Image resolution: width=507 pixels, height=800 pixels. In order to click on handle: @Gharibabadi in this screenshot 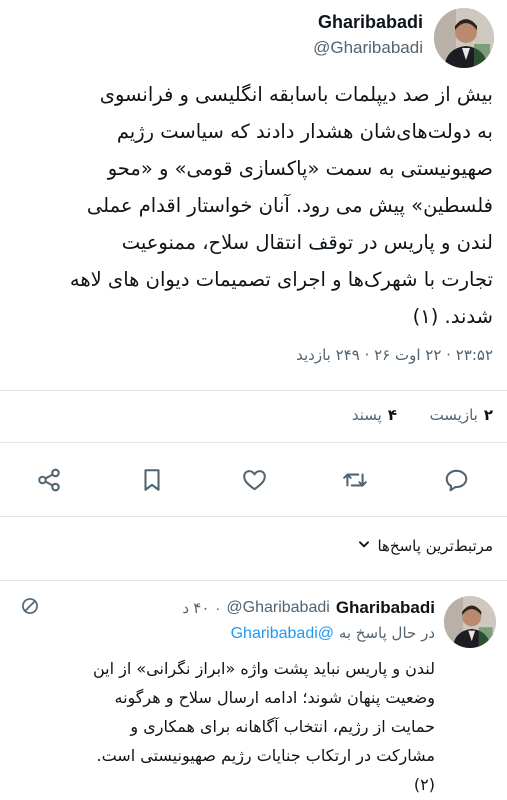, I will do `click(368, 48)`.